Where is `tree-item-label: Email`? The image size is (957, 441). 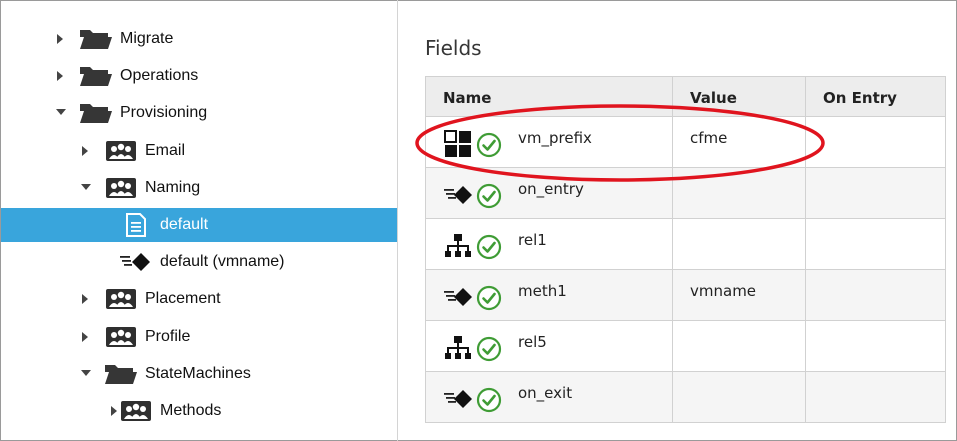 tree-item-label: Email is located at coordinates (165, 150).